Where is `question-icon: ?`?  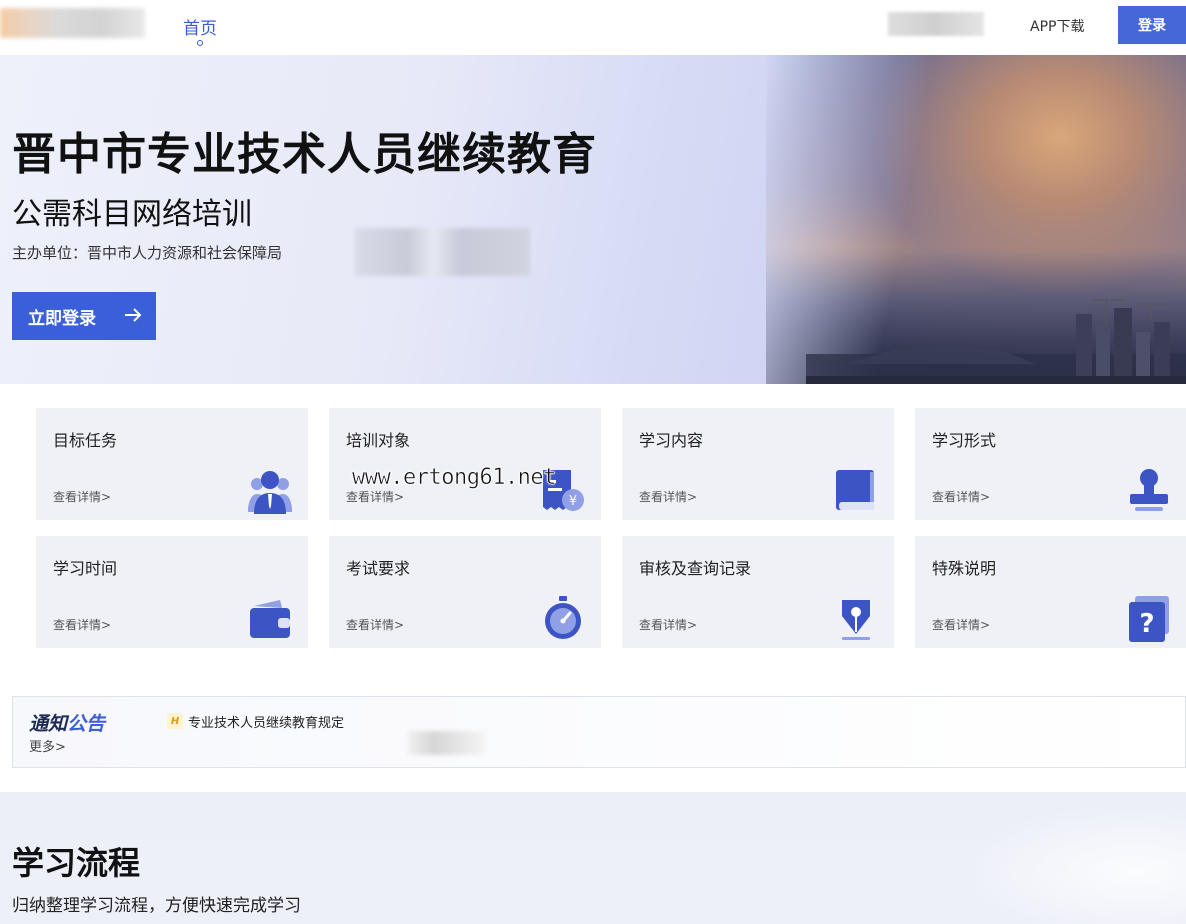
question-icon: ? is located at coordinates (1149, 619).